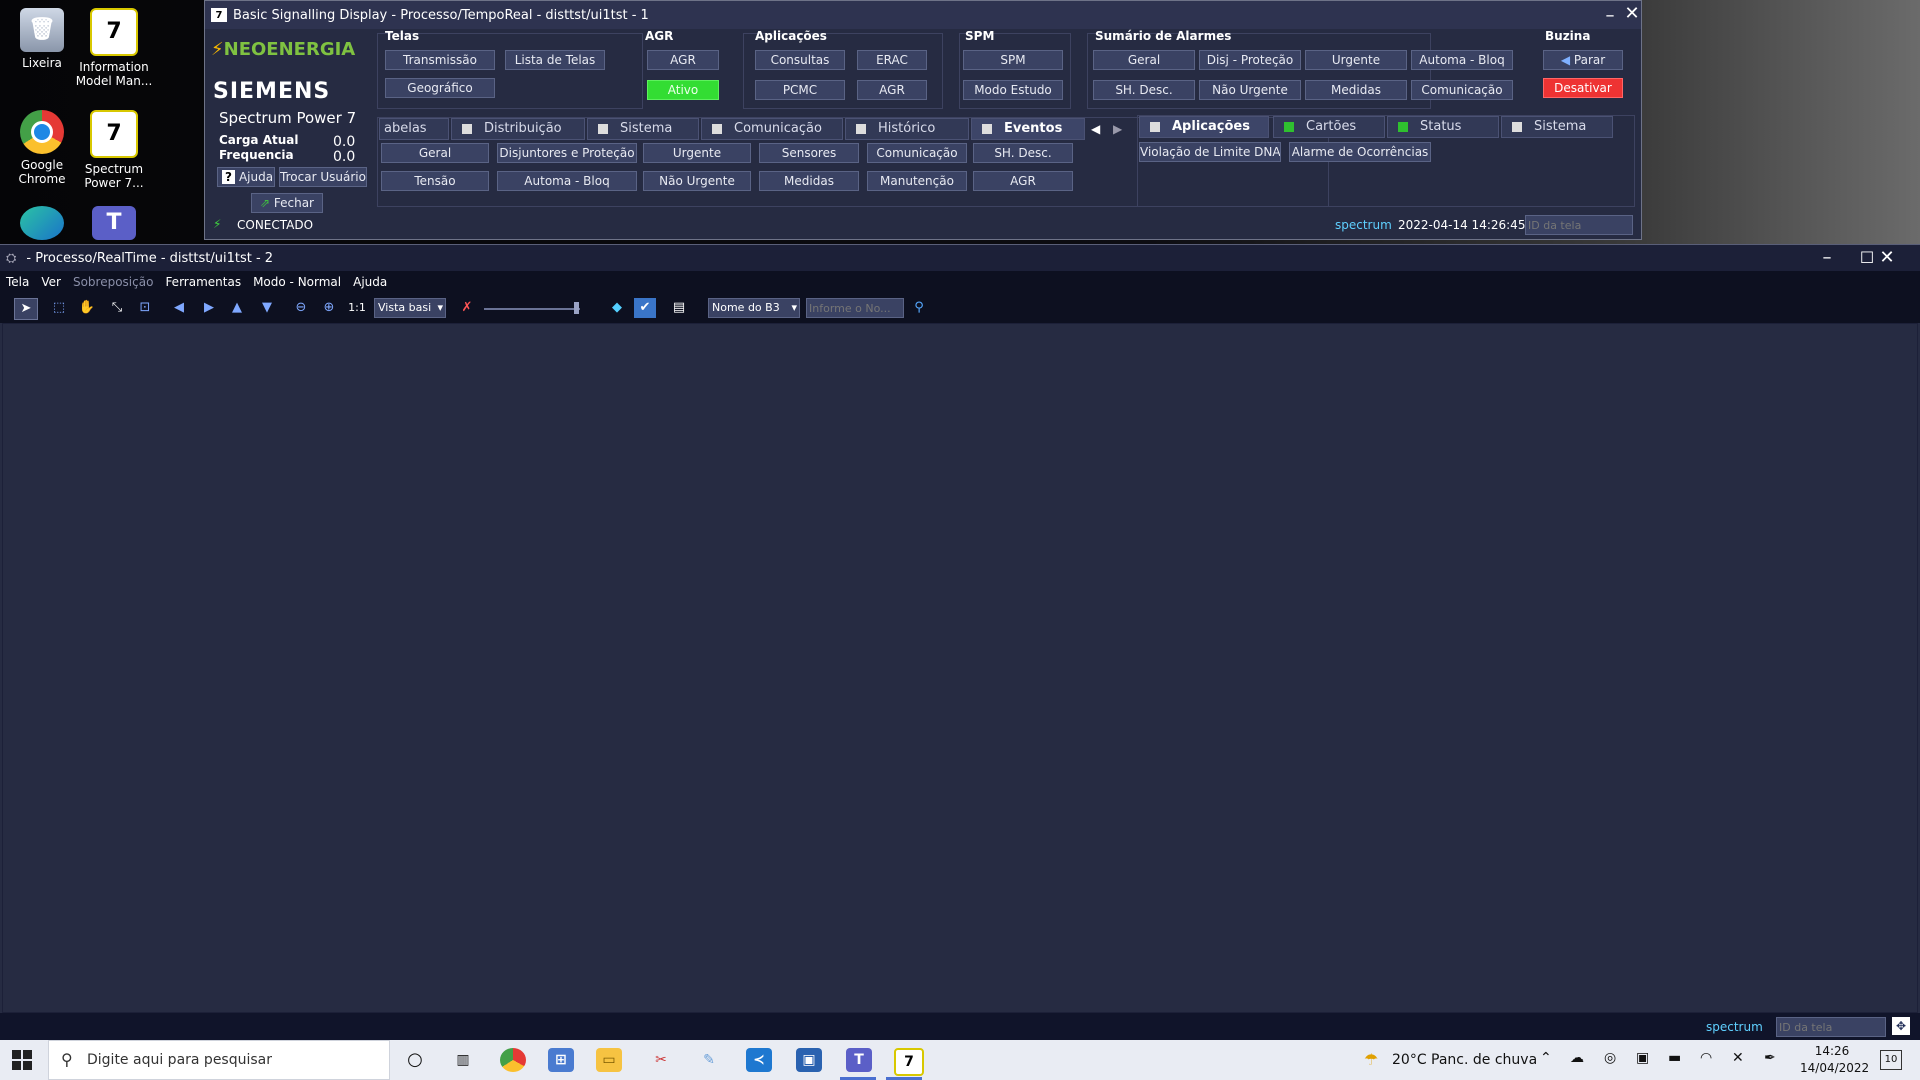 The height and width of the screenshot is (1080, 1920). What do you see at coordinates (1557, 127) in the screenshot?
I see `tab-sistema-right: Sistema` at bounding box center [1557, 127].